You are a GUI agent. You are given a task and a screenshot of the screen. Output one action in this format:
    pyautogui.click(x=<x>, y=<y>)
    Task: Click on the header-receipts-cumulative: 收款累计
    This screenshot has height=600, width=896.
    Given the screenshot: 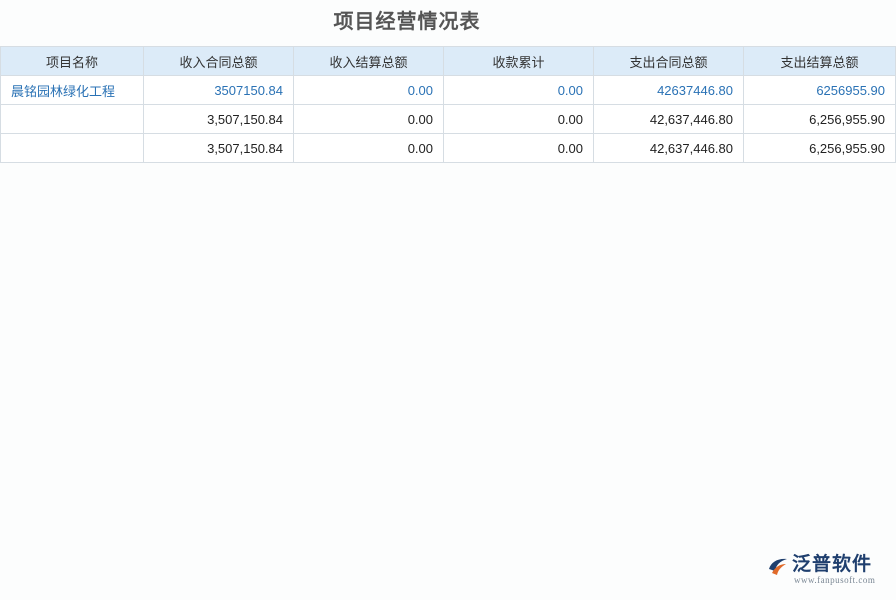 What is the action you would take?
    pyautogui.click(x=518, y=61)
    